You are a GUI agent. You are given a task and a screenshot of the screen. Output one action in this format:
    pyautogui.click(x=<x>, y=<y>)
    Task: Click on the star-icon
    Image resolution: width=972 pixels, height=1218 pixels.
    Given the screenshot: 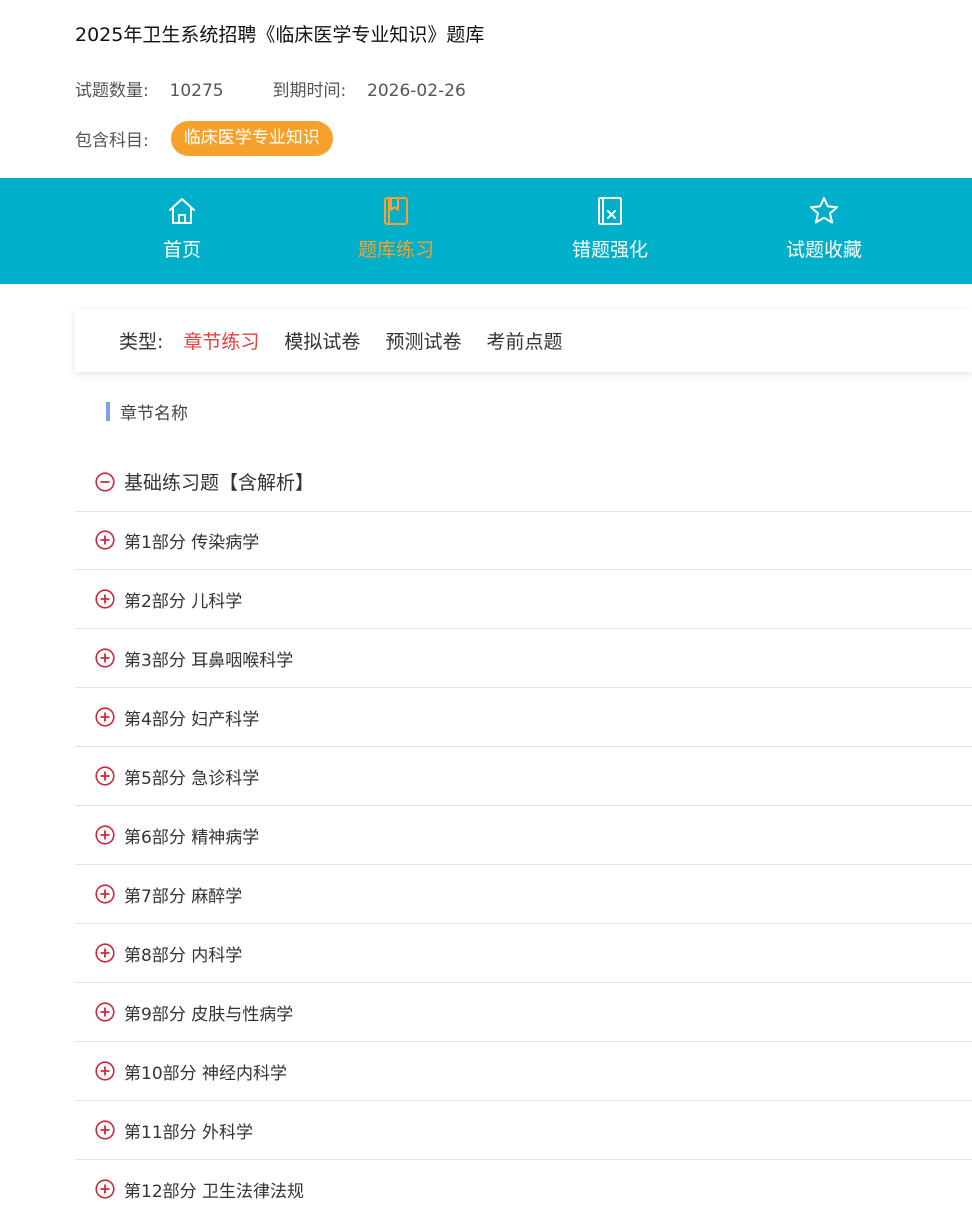 What is the action you would take?
    pyautogui.click(x=824, y=210)
    